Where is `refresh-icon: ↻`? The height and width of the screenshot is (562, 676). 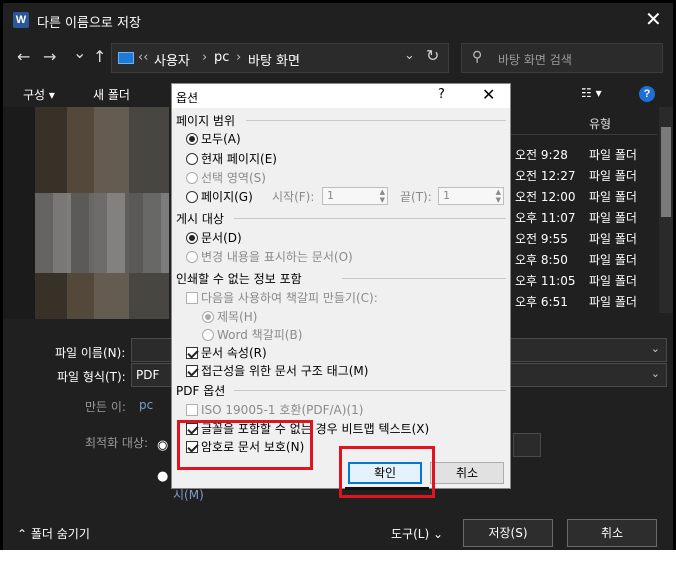
refresh-icon: ↻ is located at coordinates (432, 55).